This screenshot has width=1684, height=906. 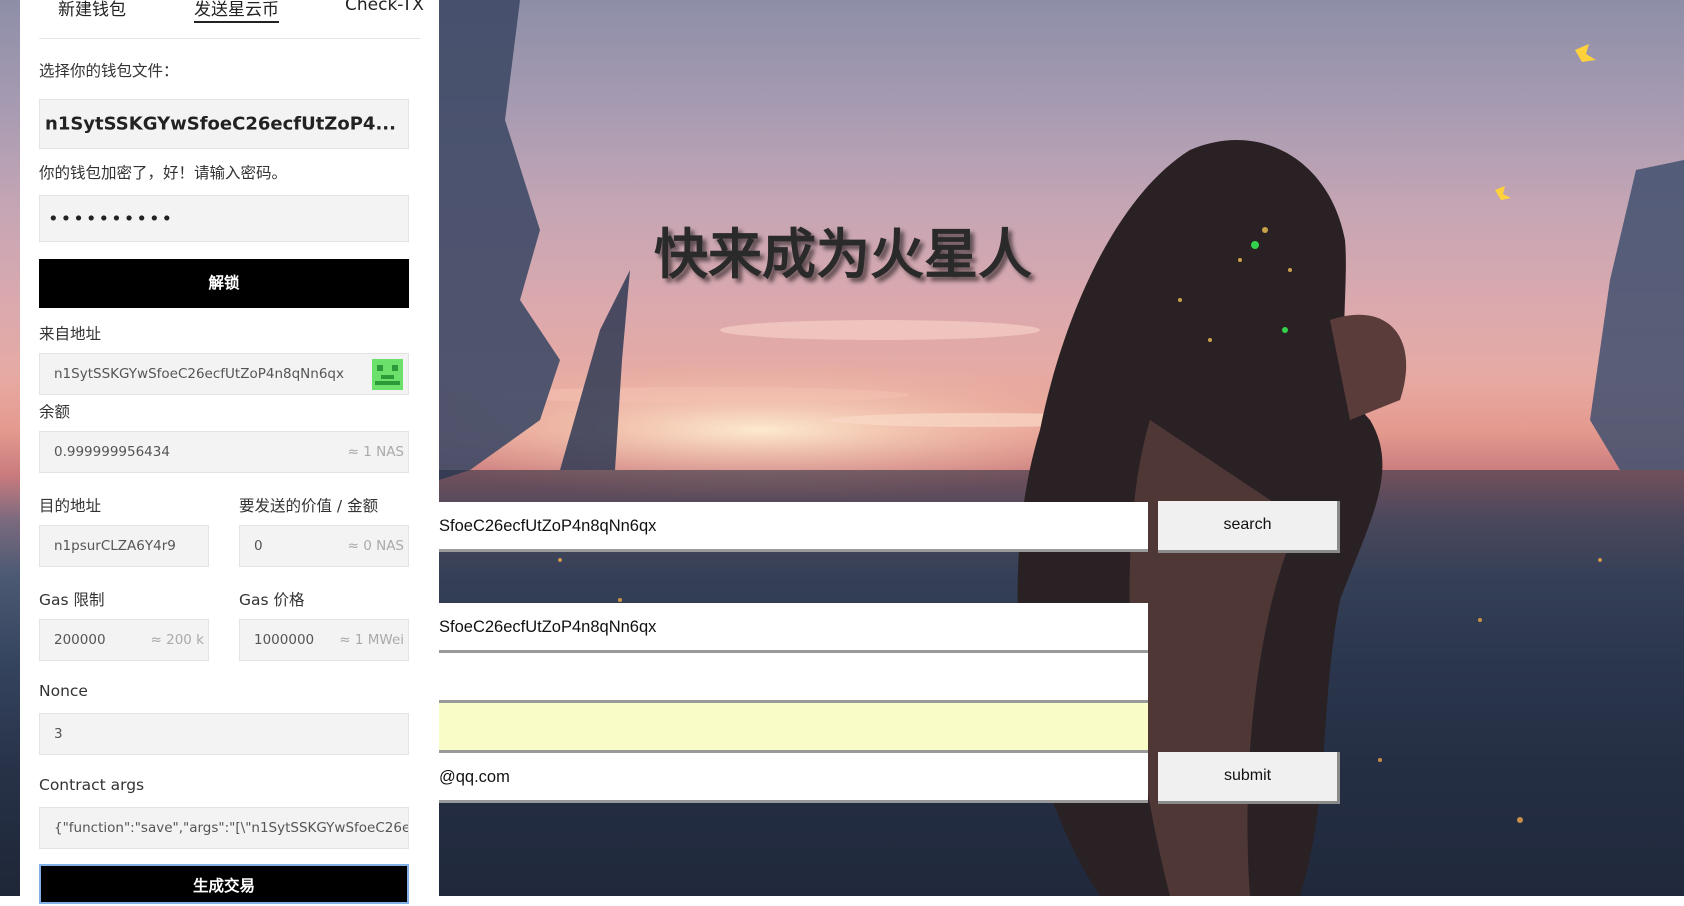 I want to click on from-address-field: n1SytSSKGYwSfoeC26ecfUtZoP4n8qNn6qx, so click(x=224, y=374).